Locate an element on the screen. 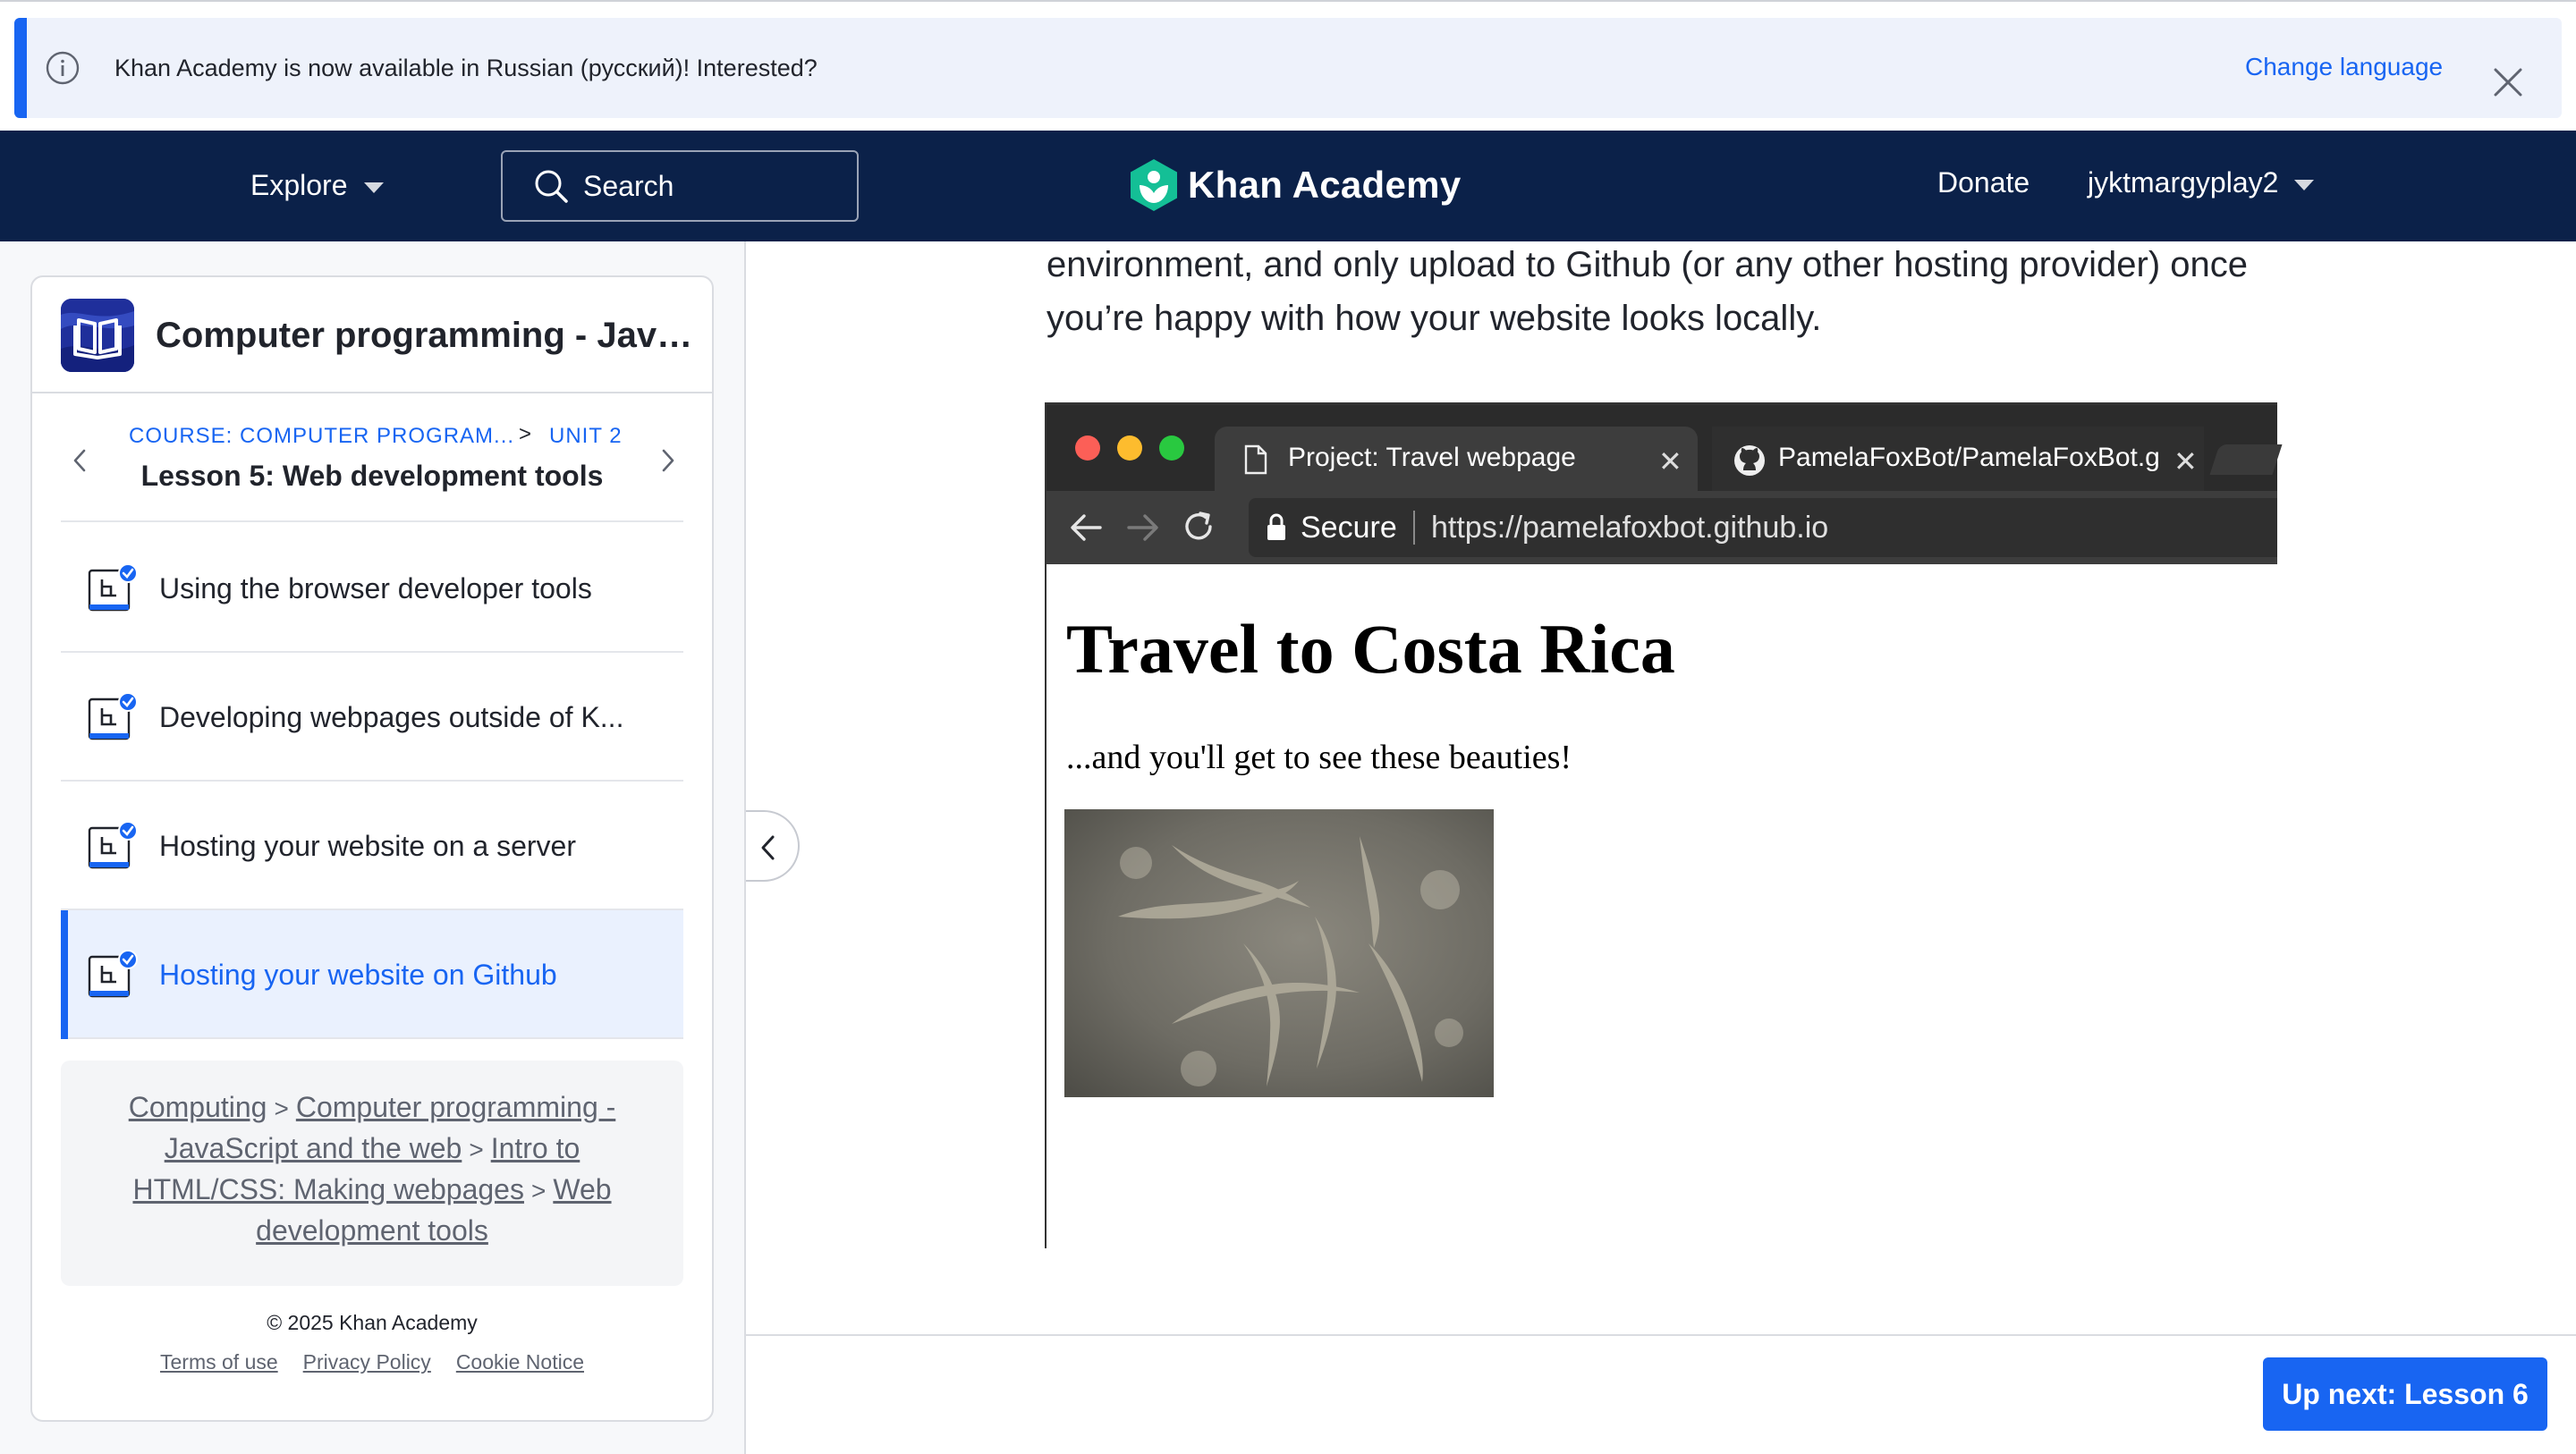 The image size is (2576, 1454). donate-link: Donate is located at coordinates (1983, 183).